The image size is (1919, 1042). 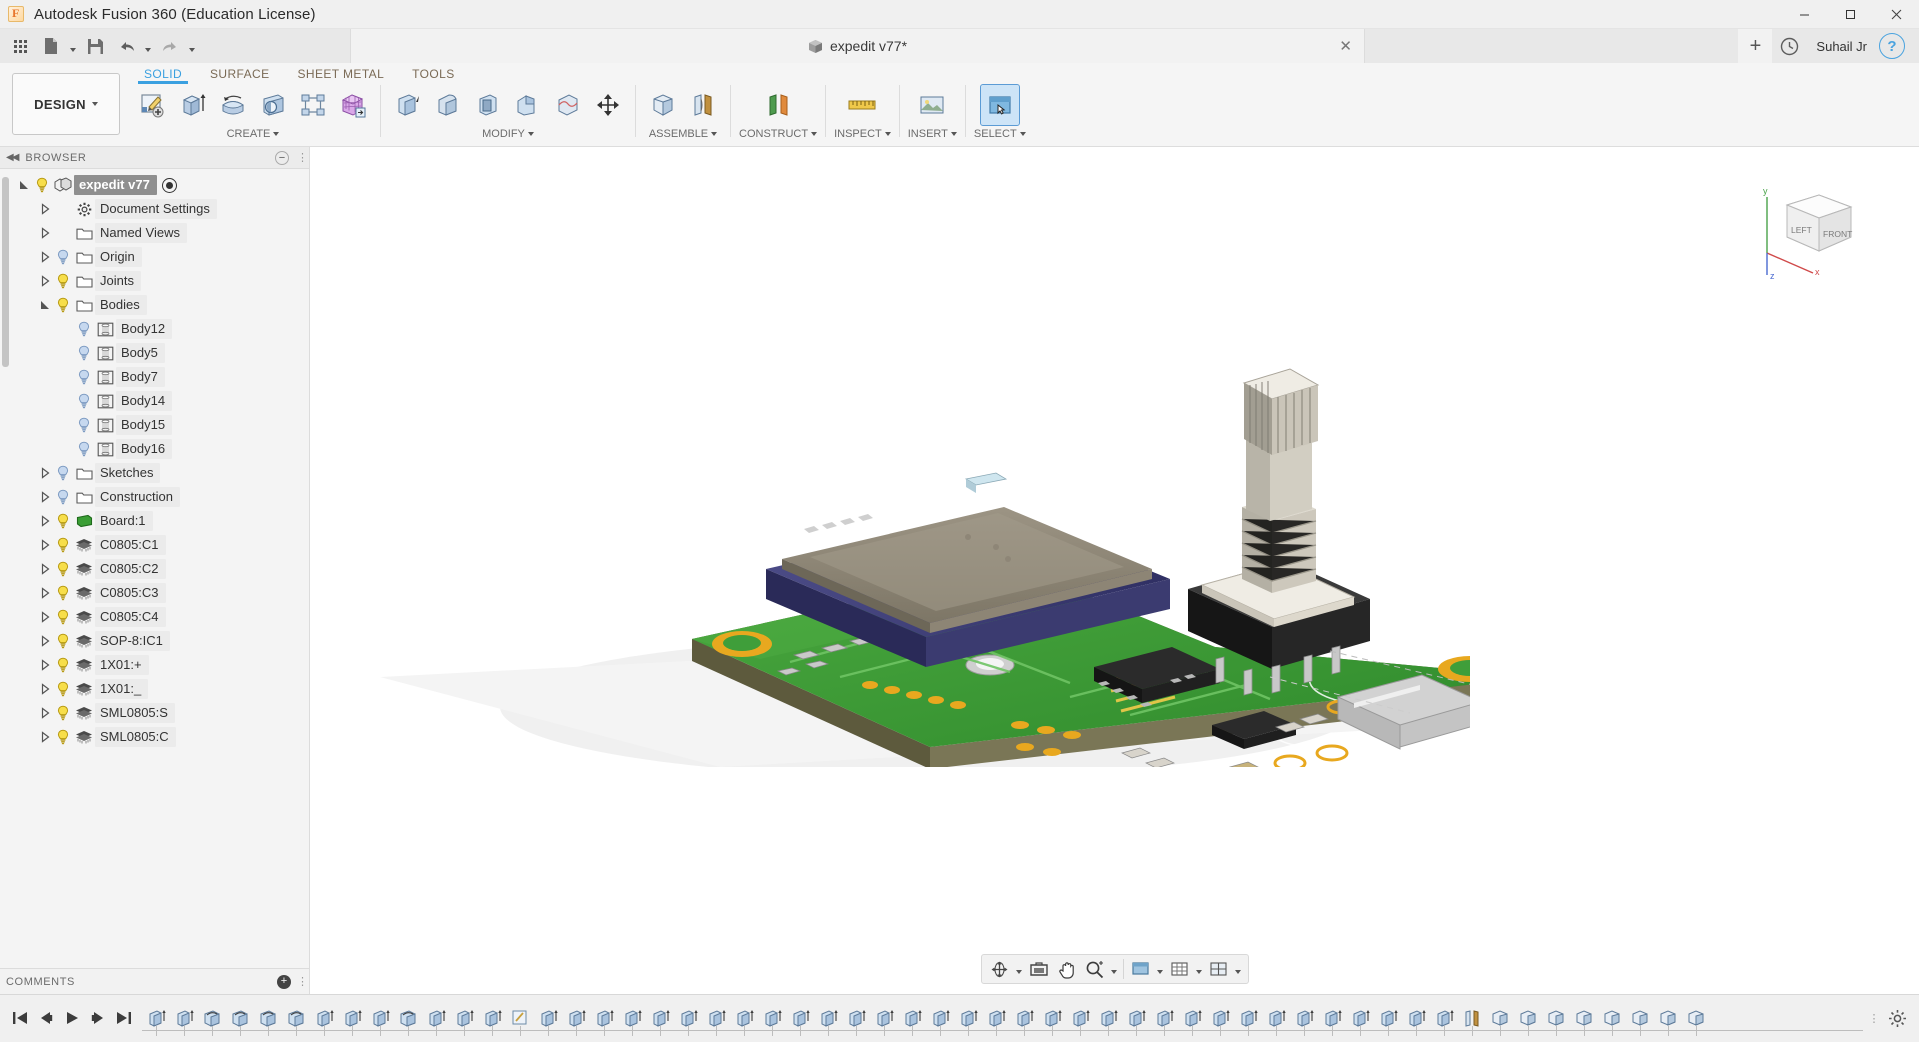 What do you see at coordinates (488, 105) in the screenshot?
I see `shell-button` at bounding box center [488, 105].